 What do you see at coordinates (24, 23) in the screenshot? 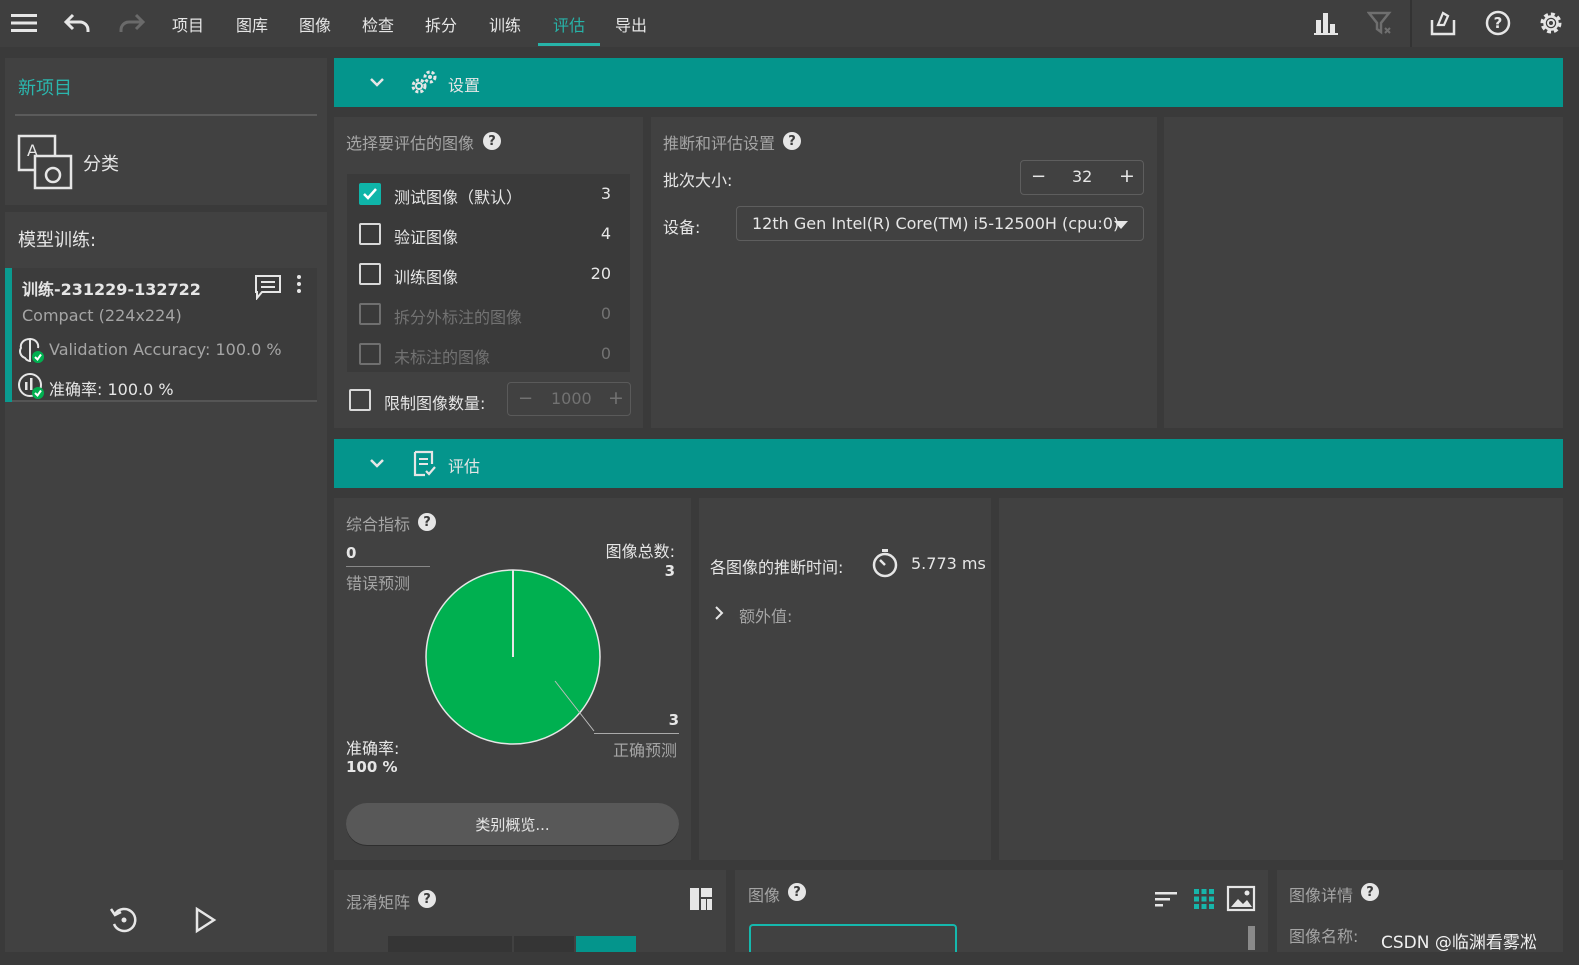
I see `hamburger-menu-icon` at bounding box center [24, 23].